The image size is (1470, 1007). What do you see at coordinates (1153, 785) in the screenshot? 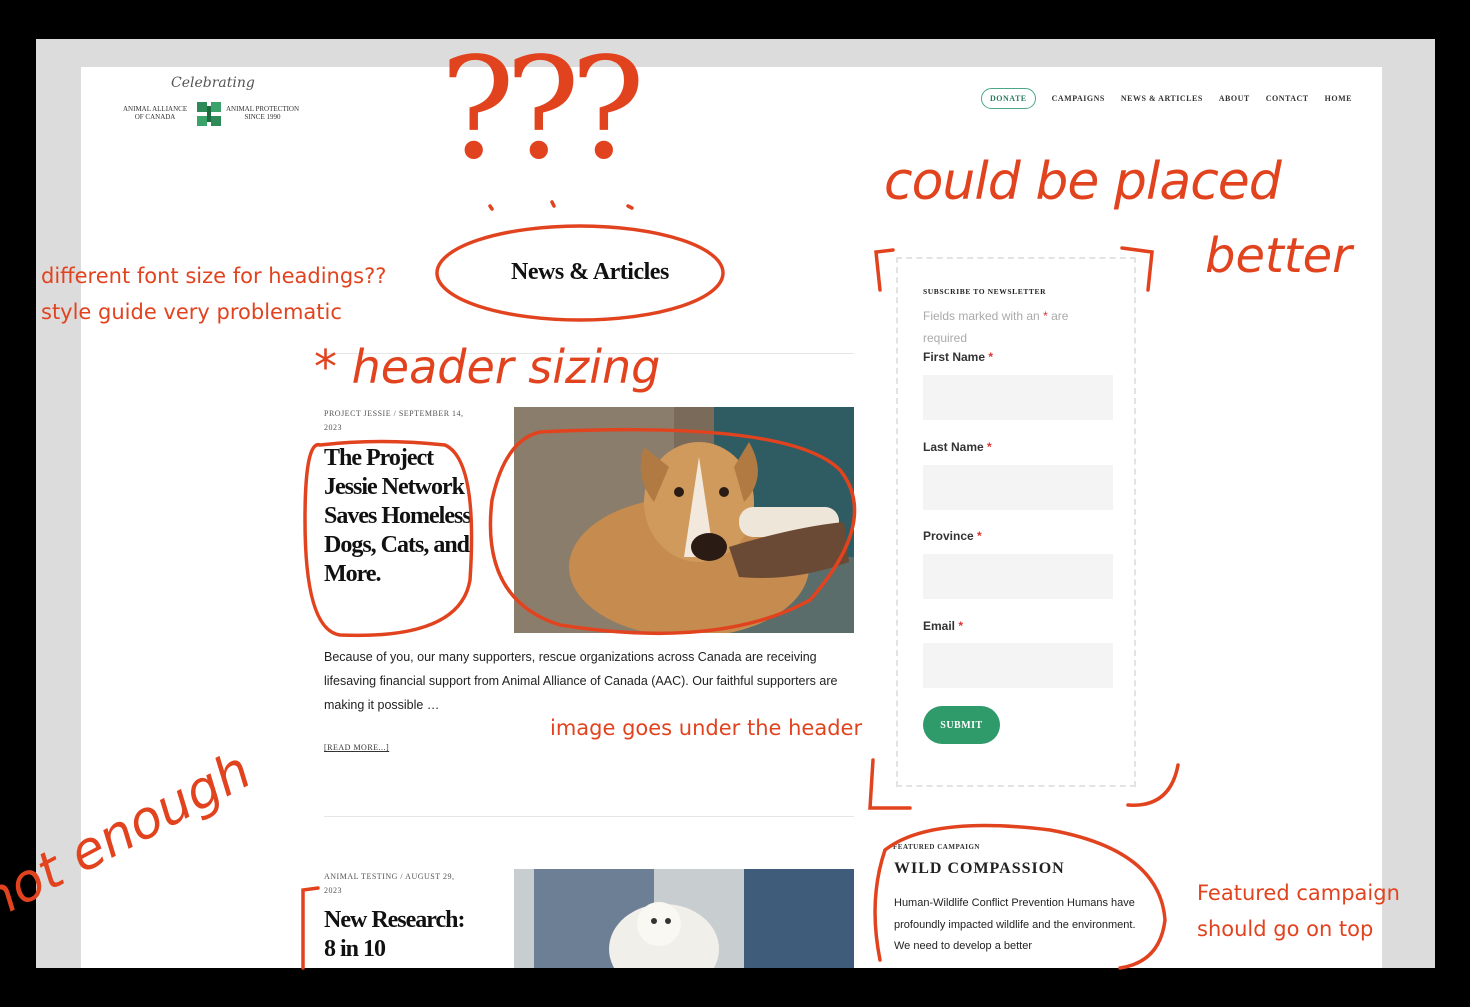
I see `bracket-bottom-right` at bounding box center [1153, 785].